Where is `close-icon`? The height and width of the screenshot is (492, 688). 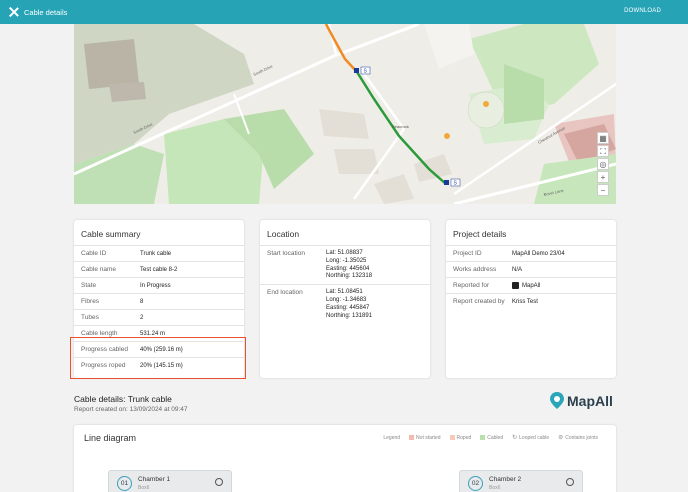 close-icon is located at coordinates (14, 12).